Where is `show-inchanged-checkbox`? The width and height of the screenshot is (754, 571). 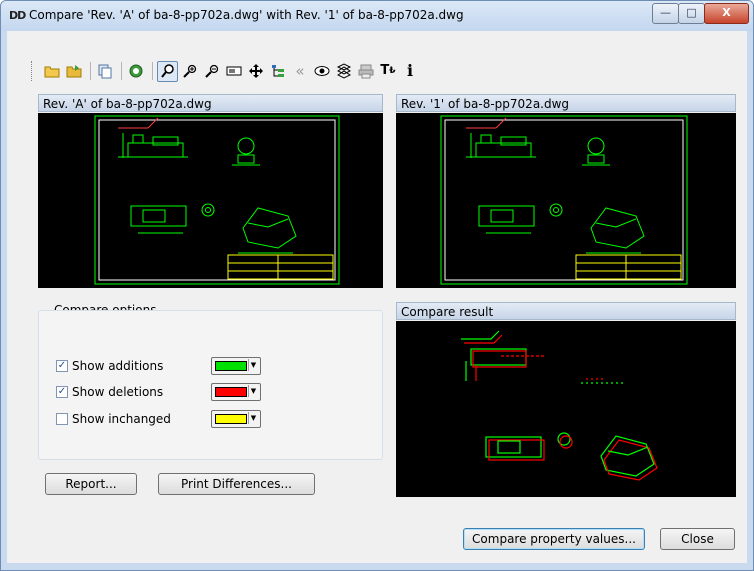 show-inchanged-checkbox is located at coordinates (62, 419).